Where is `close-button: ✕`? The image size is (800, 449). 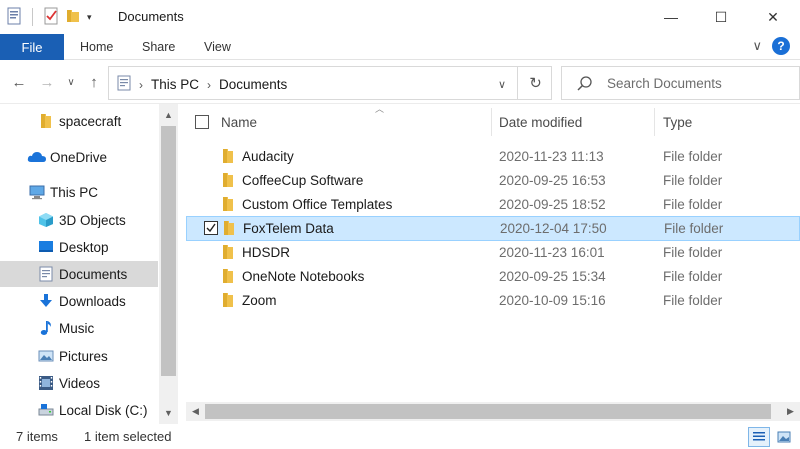 close-button: ✕ is located at coordinates (773, 17).